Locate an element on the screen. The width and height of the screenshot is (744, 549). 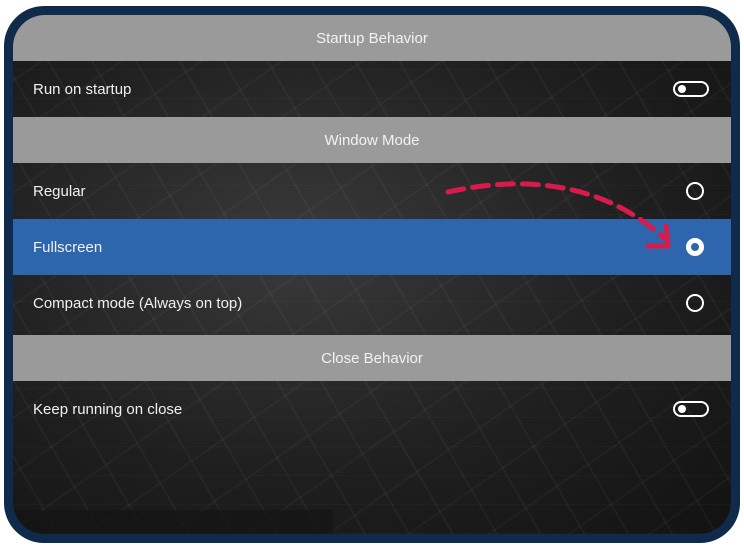
section-header-close: Close Behavior is located at coordinates (372, 358).